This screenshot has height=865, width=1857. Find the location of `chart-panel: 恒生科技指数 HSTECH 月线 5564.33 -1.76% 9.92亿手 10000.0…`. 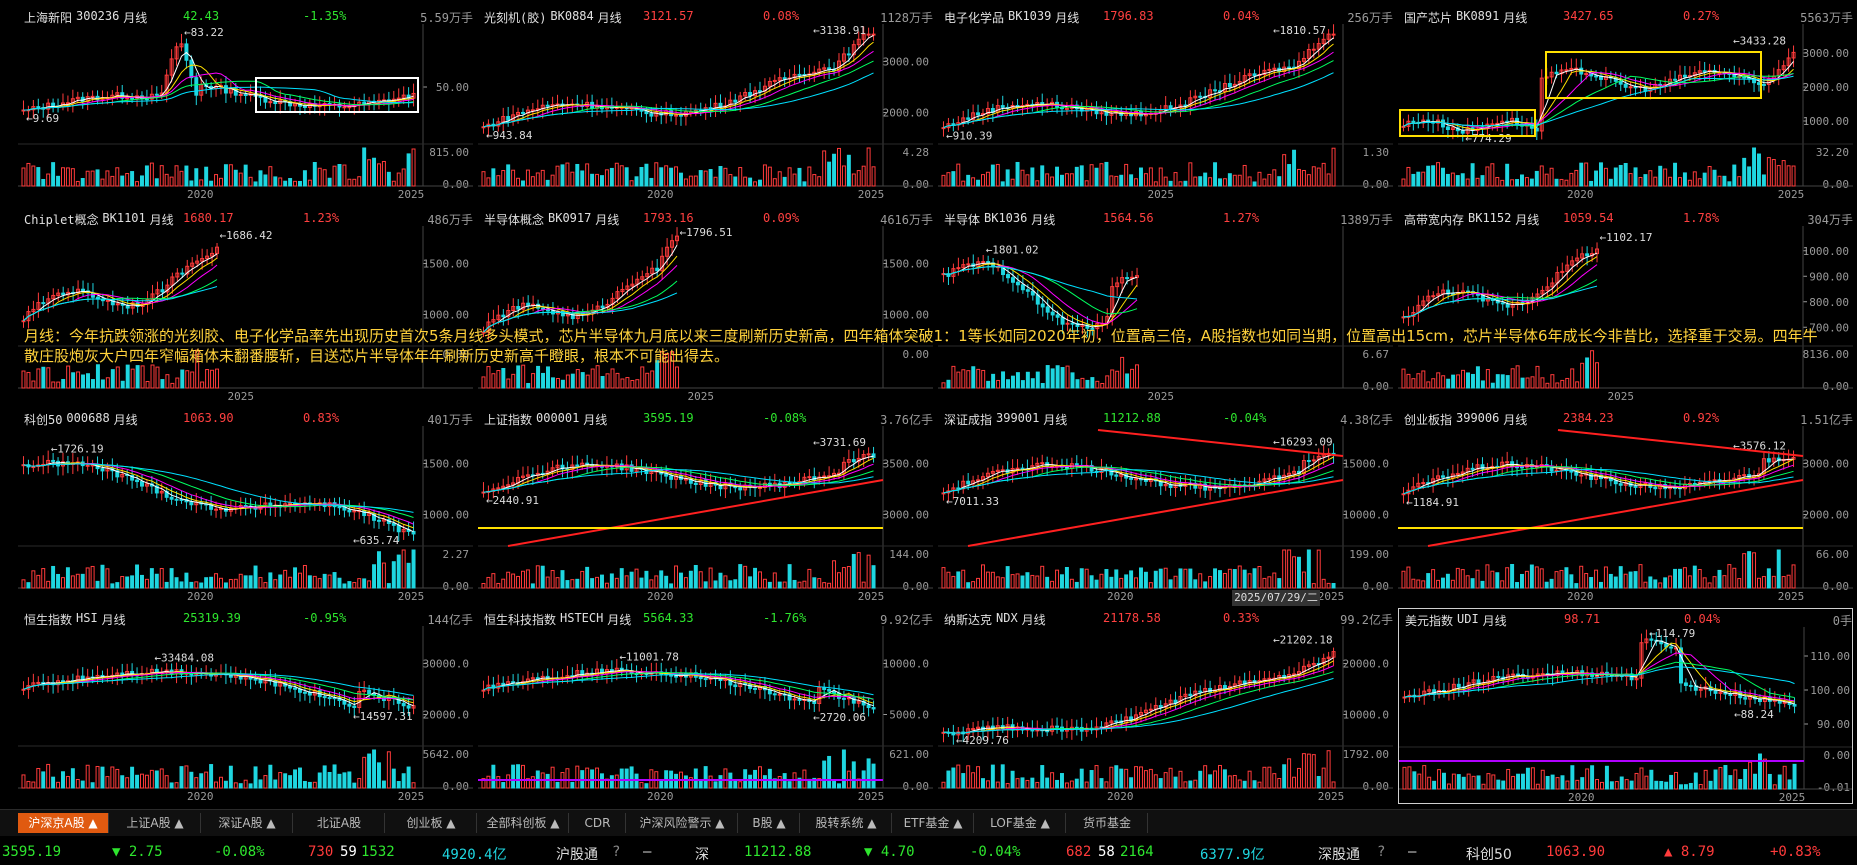

chart-panel: 恒生科技指数 HSTECH 月线 5564.33 -1.76% 9.92亿手 10000.0… is located at coordinates (705, 706).